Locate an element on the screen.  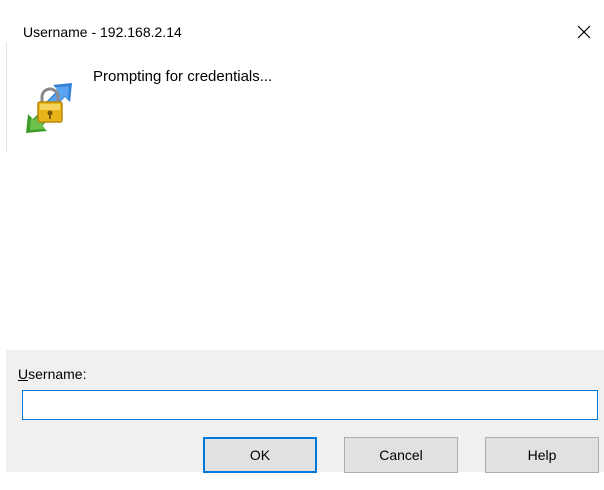
ok-button: OK is located at coordinates (260, 455).